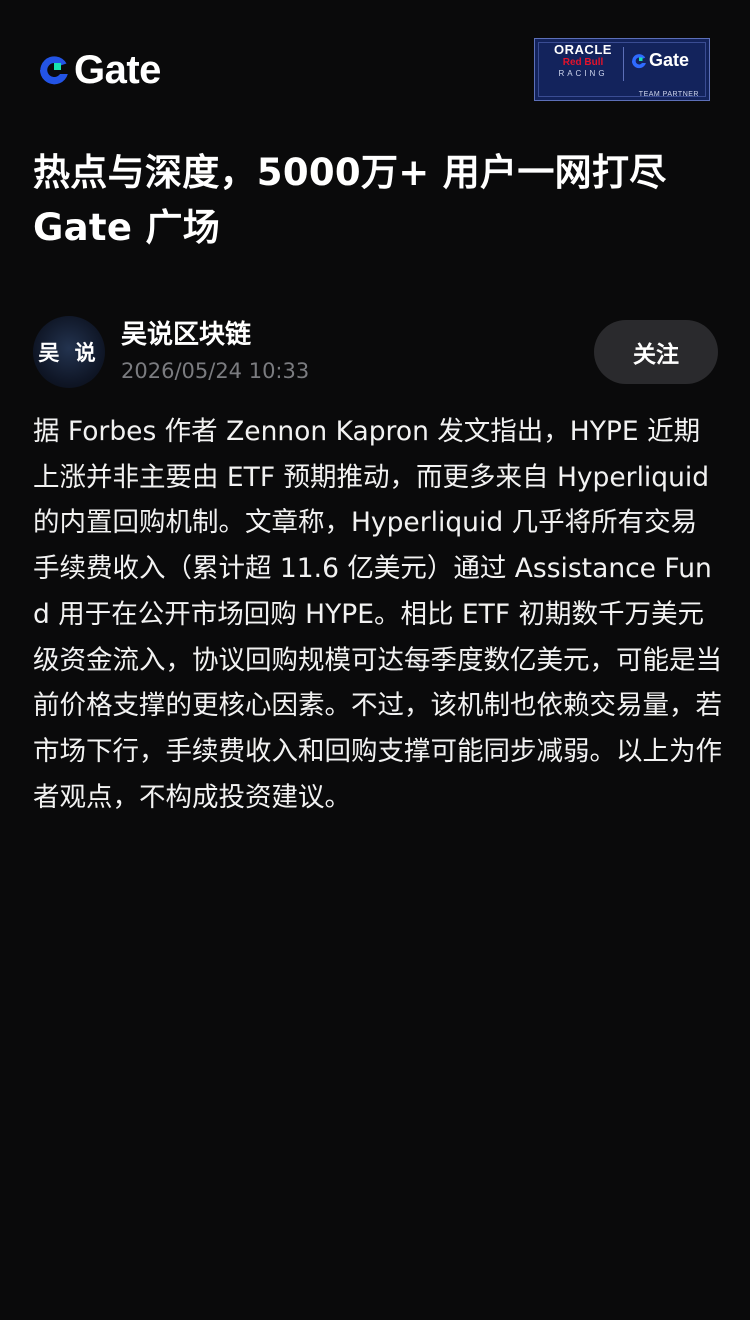 The width and height of the screenshot is (750, 1320). I want to click on redbull-text: Red Bull, so click(583, 62).